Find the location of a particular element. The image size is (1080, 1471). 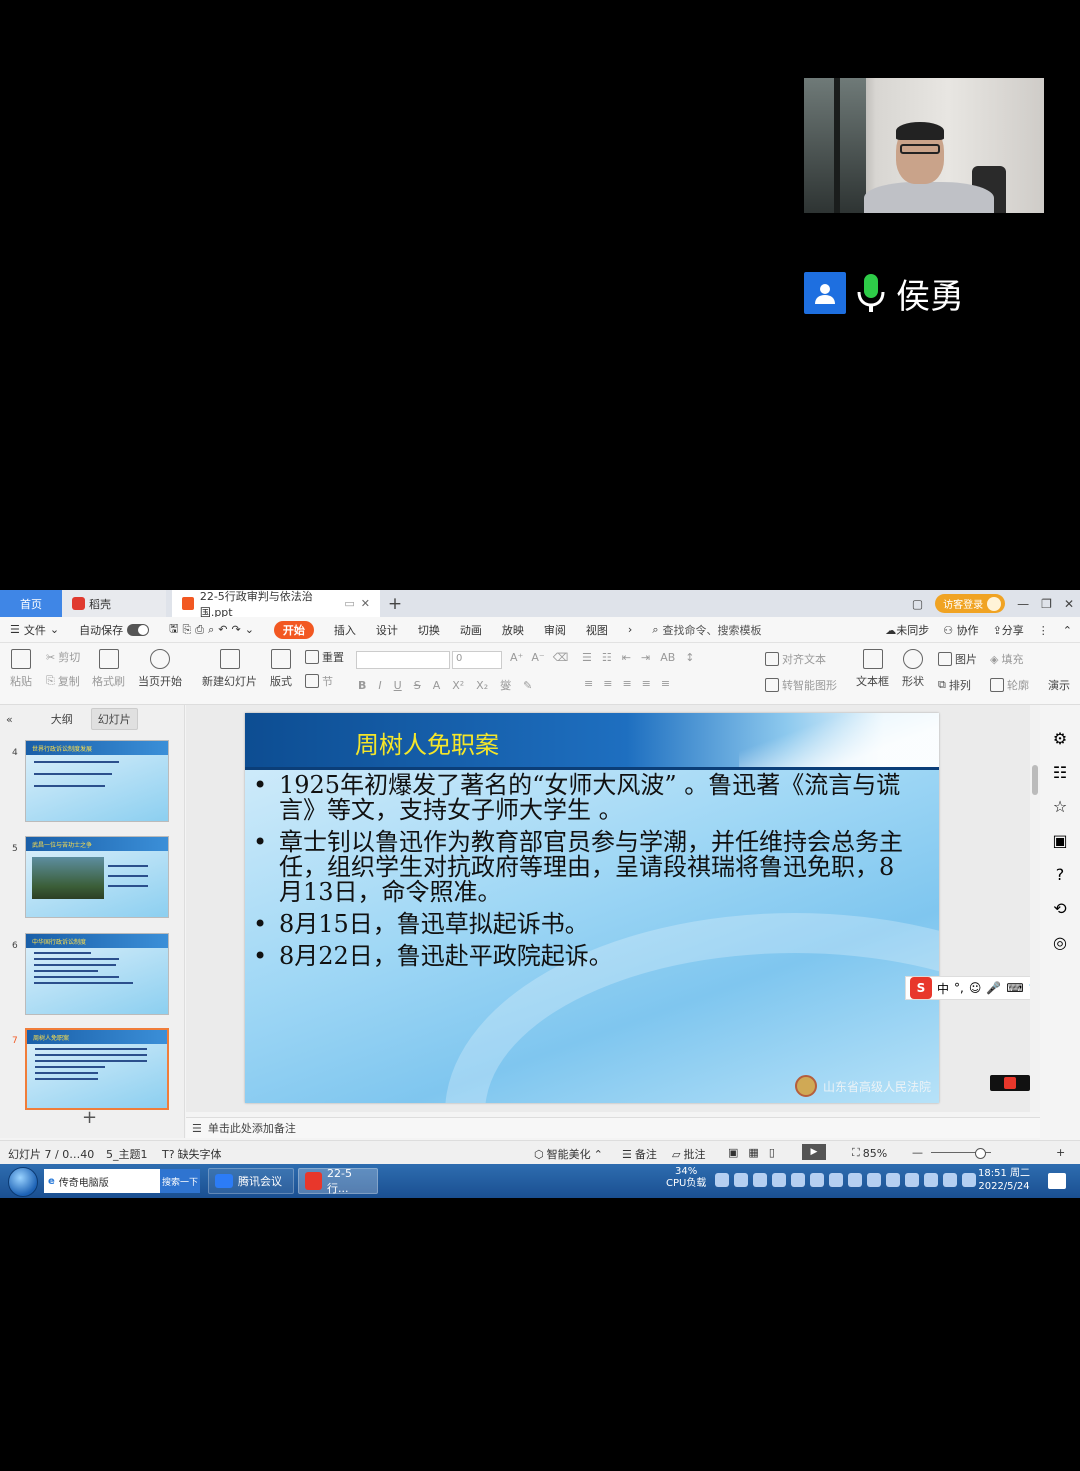

zoom-in-icon: + is located at coordinates (1060, 1152).